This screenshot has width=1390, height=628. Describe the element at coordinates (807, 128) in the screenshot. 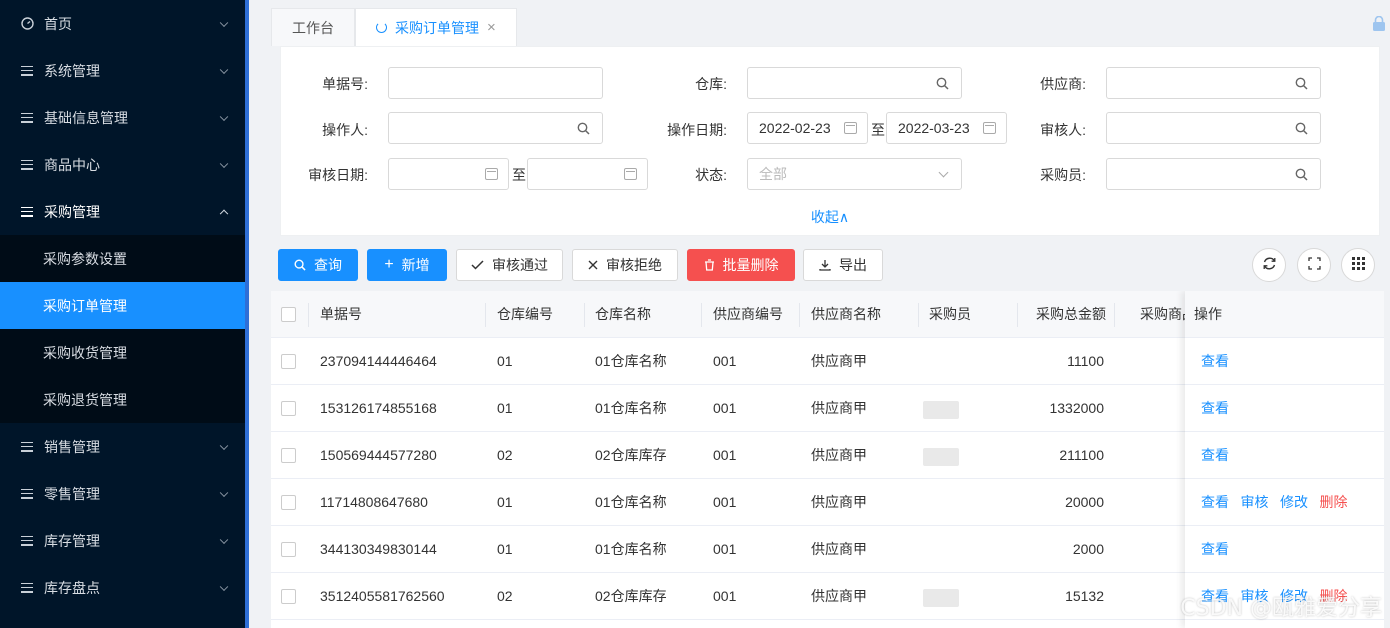

I see `op-date-from-input: 2022-02-23` at that location.